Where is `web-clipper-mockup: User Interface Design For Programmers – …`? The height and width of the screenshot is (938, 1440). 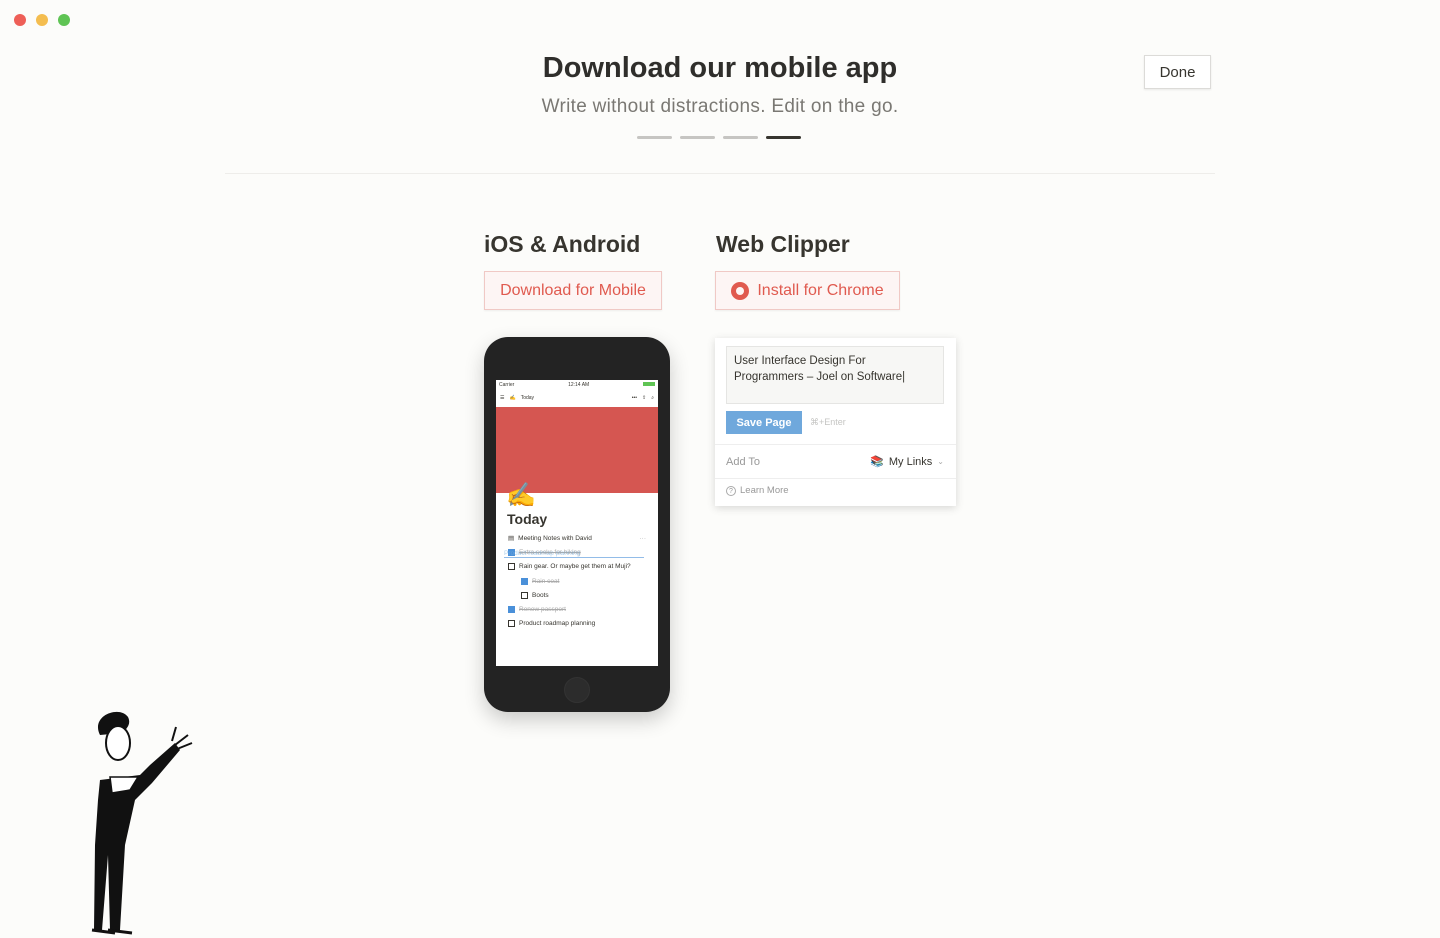 web-clipper-mockup: User Interface Design For Programmers – … is located at coordinates (835, 422).